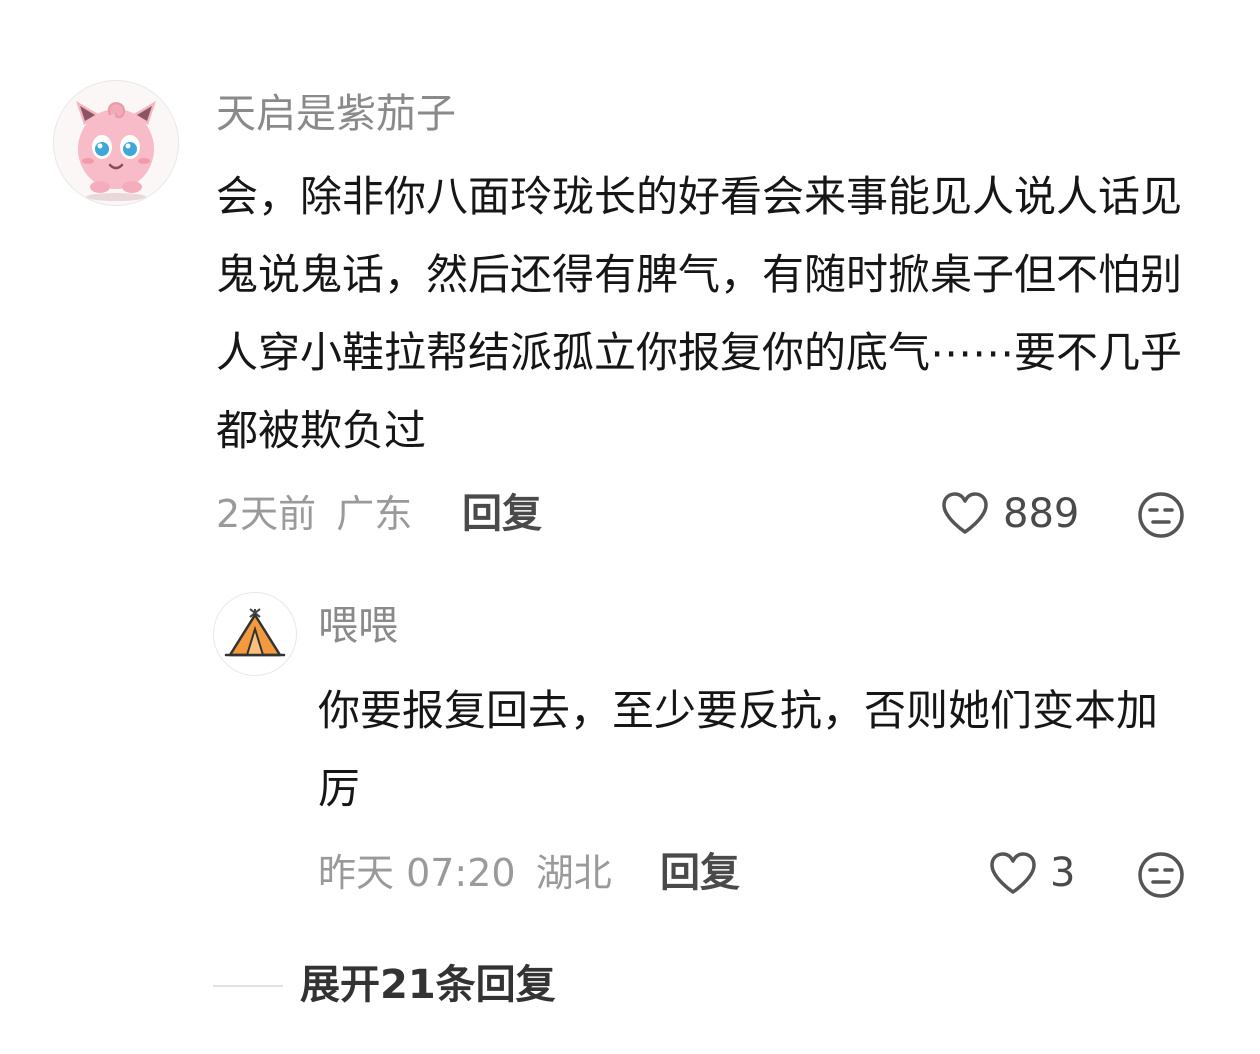 The width and height of the screenshot is (1260, 1054). I want to click on reply-content: 你要报复回去，至少要反抗，否则她们变本加厉, so click(738, 749).